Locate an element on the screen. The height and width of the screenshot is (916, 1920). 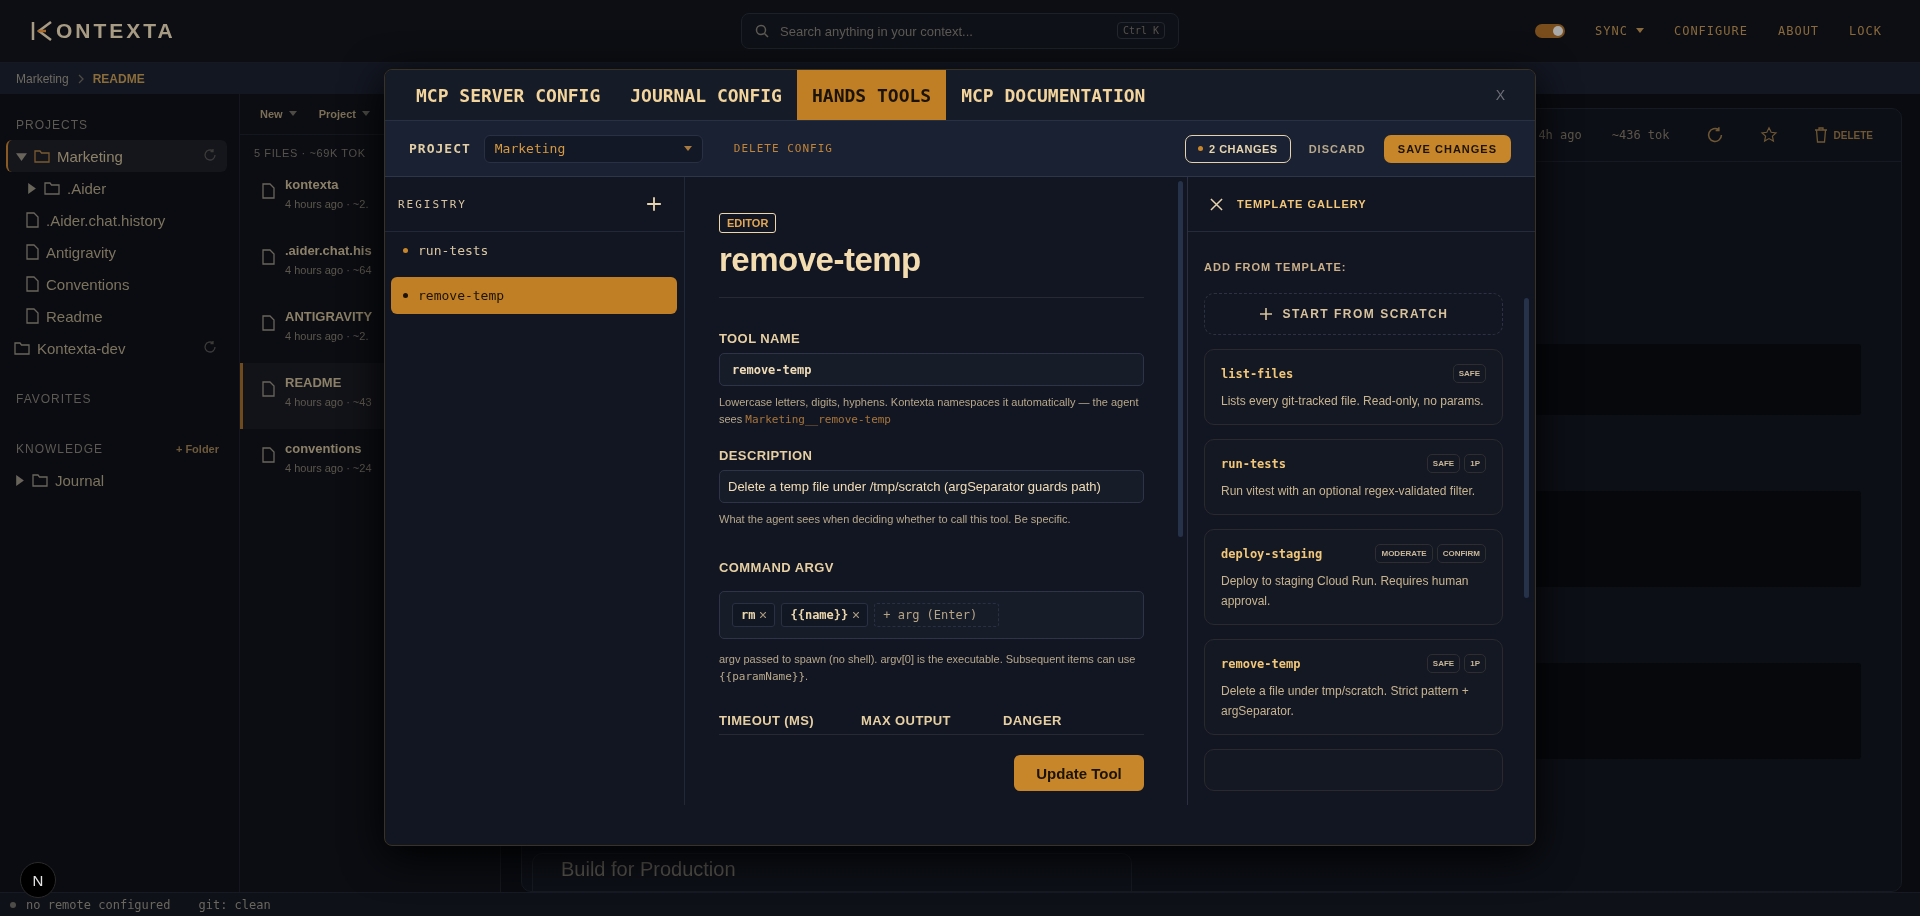
template-card: list-files SAFE Lists every git-tracked file. Read-only, no params. is located at coordinates (1353, 387).